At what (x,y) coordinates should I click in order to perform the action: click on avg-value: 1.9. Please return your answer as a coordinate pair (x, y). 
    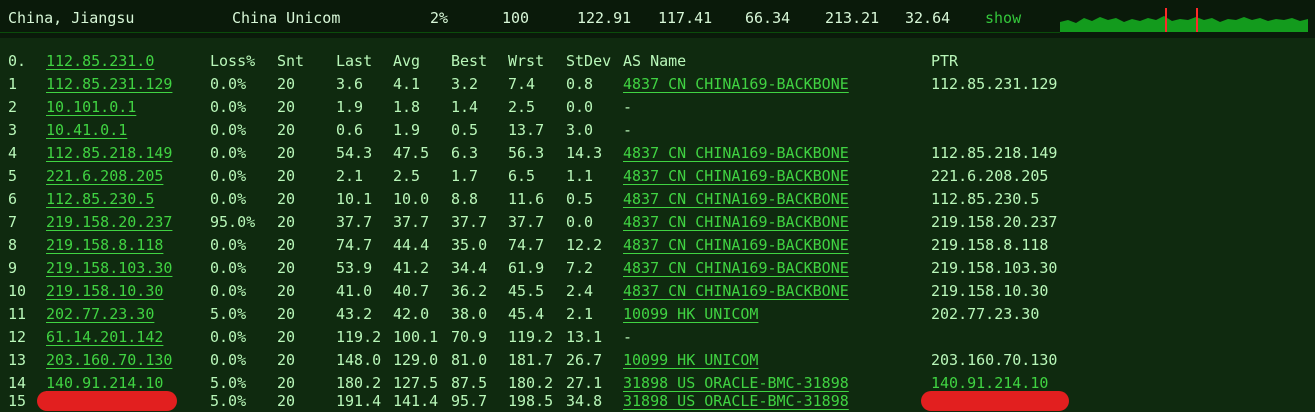
    Looking at the image, I should click on (407, 130).